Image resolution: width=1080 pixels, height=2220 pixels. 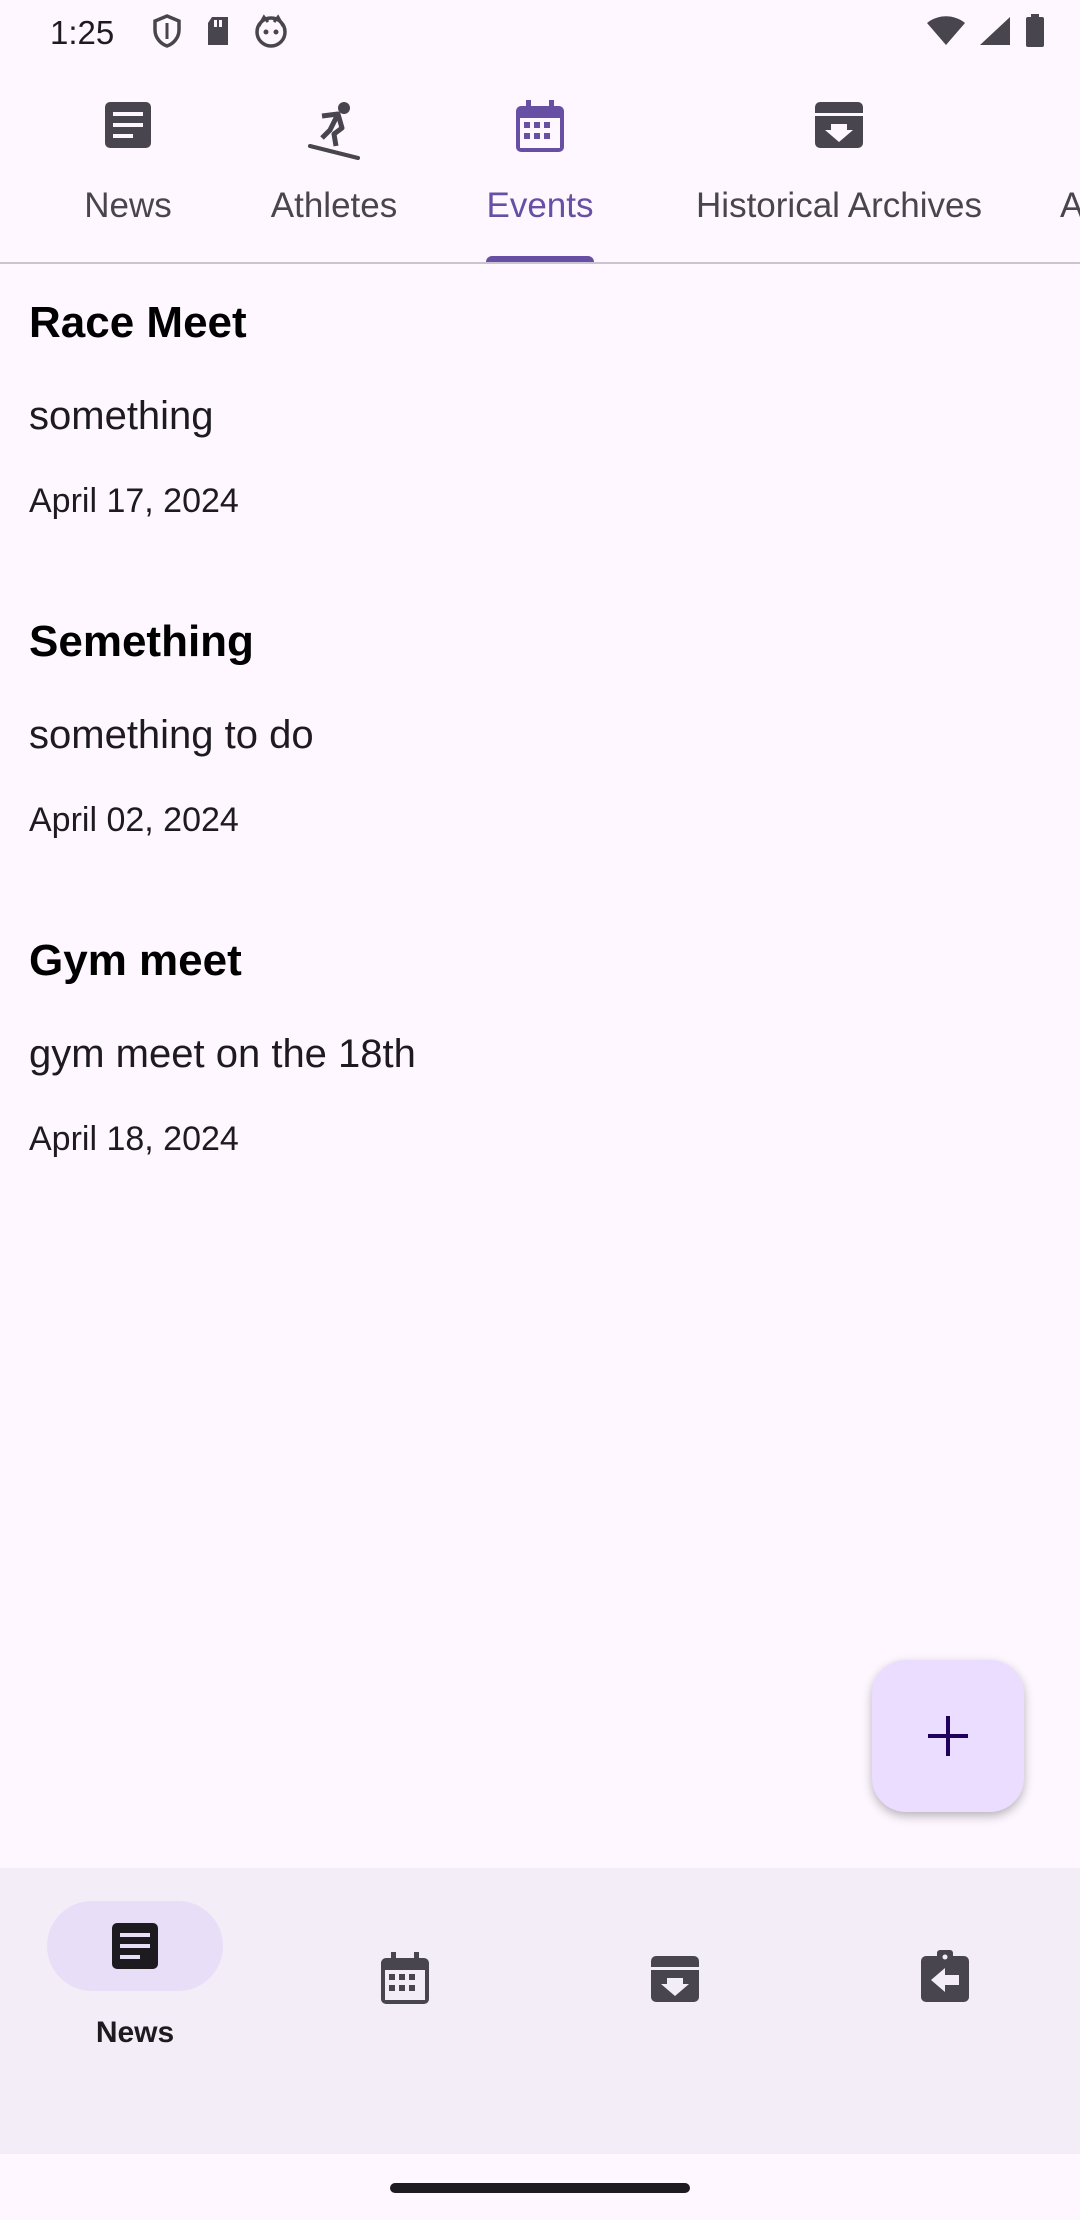 What do you see at coordinates (995, 31) in the screenshot?
I see `cellular-signal-icon` at bounding box center [995, 31].